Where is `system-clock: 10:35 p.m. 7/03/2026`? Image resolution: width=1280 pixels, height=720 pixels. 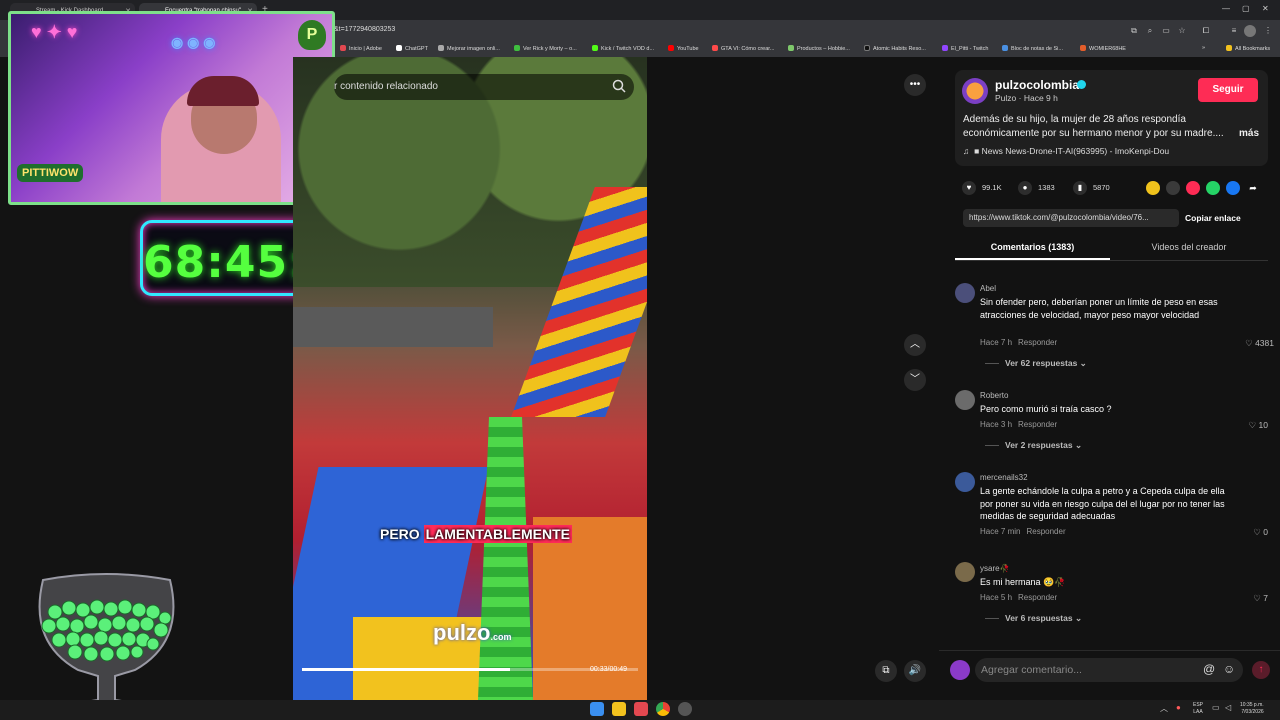
system-clock: 10:35 p.m. 7/03/2026 is located at coordinates (1252, 709).